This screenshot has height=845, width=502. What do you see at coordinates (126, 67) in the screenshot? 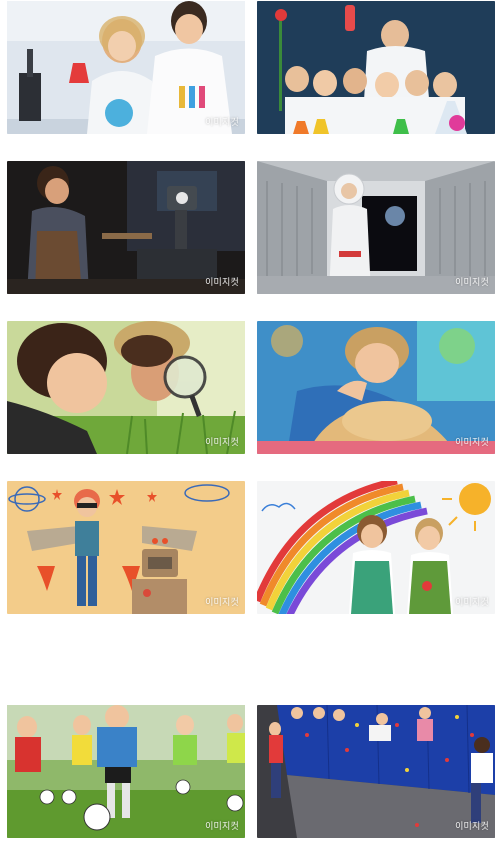
I see `gallery-image-chemistry-kids: 이미지컷` at bounding box center [126, 67].